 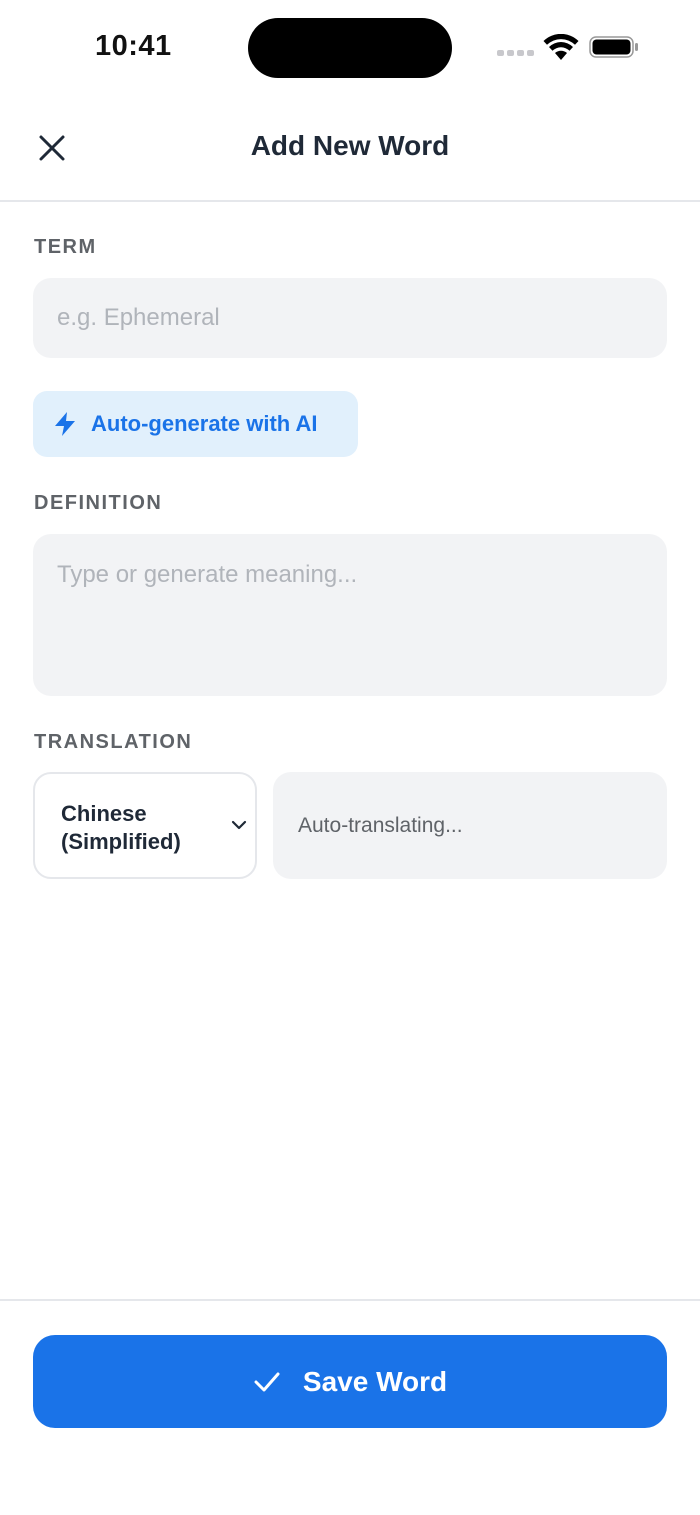 What do you see at coordinates (375, 1381) in the screenshot?
I see `save-word-label: Save Word` at bounding box center [375, 1381].